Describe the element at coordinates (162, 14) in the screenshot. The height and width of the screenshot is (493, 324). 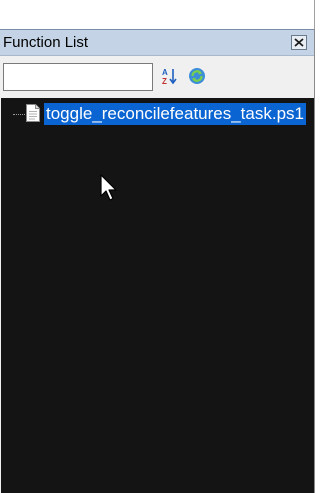
I see `top-strip` at that location.